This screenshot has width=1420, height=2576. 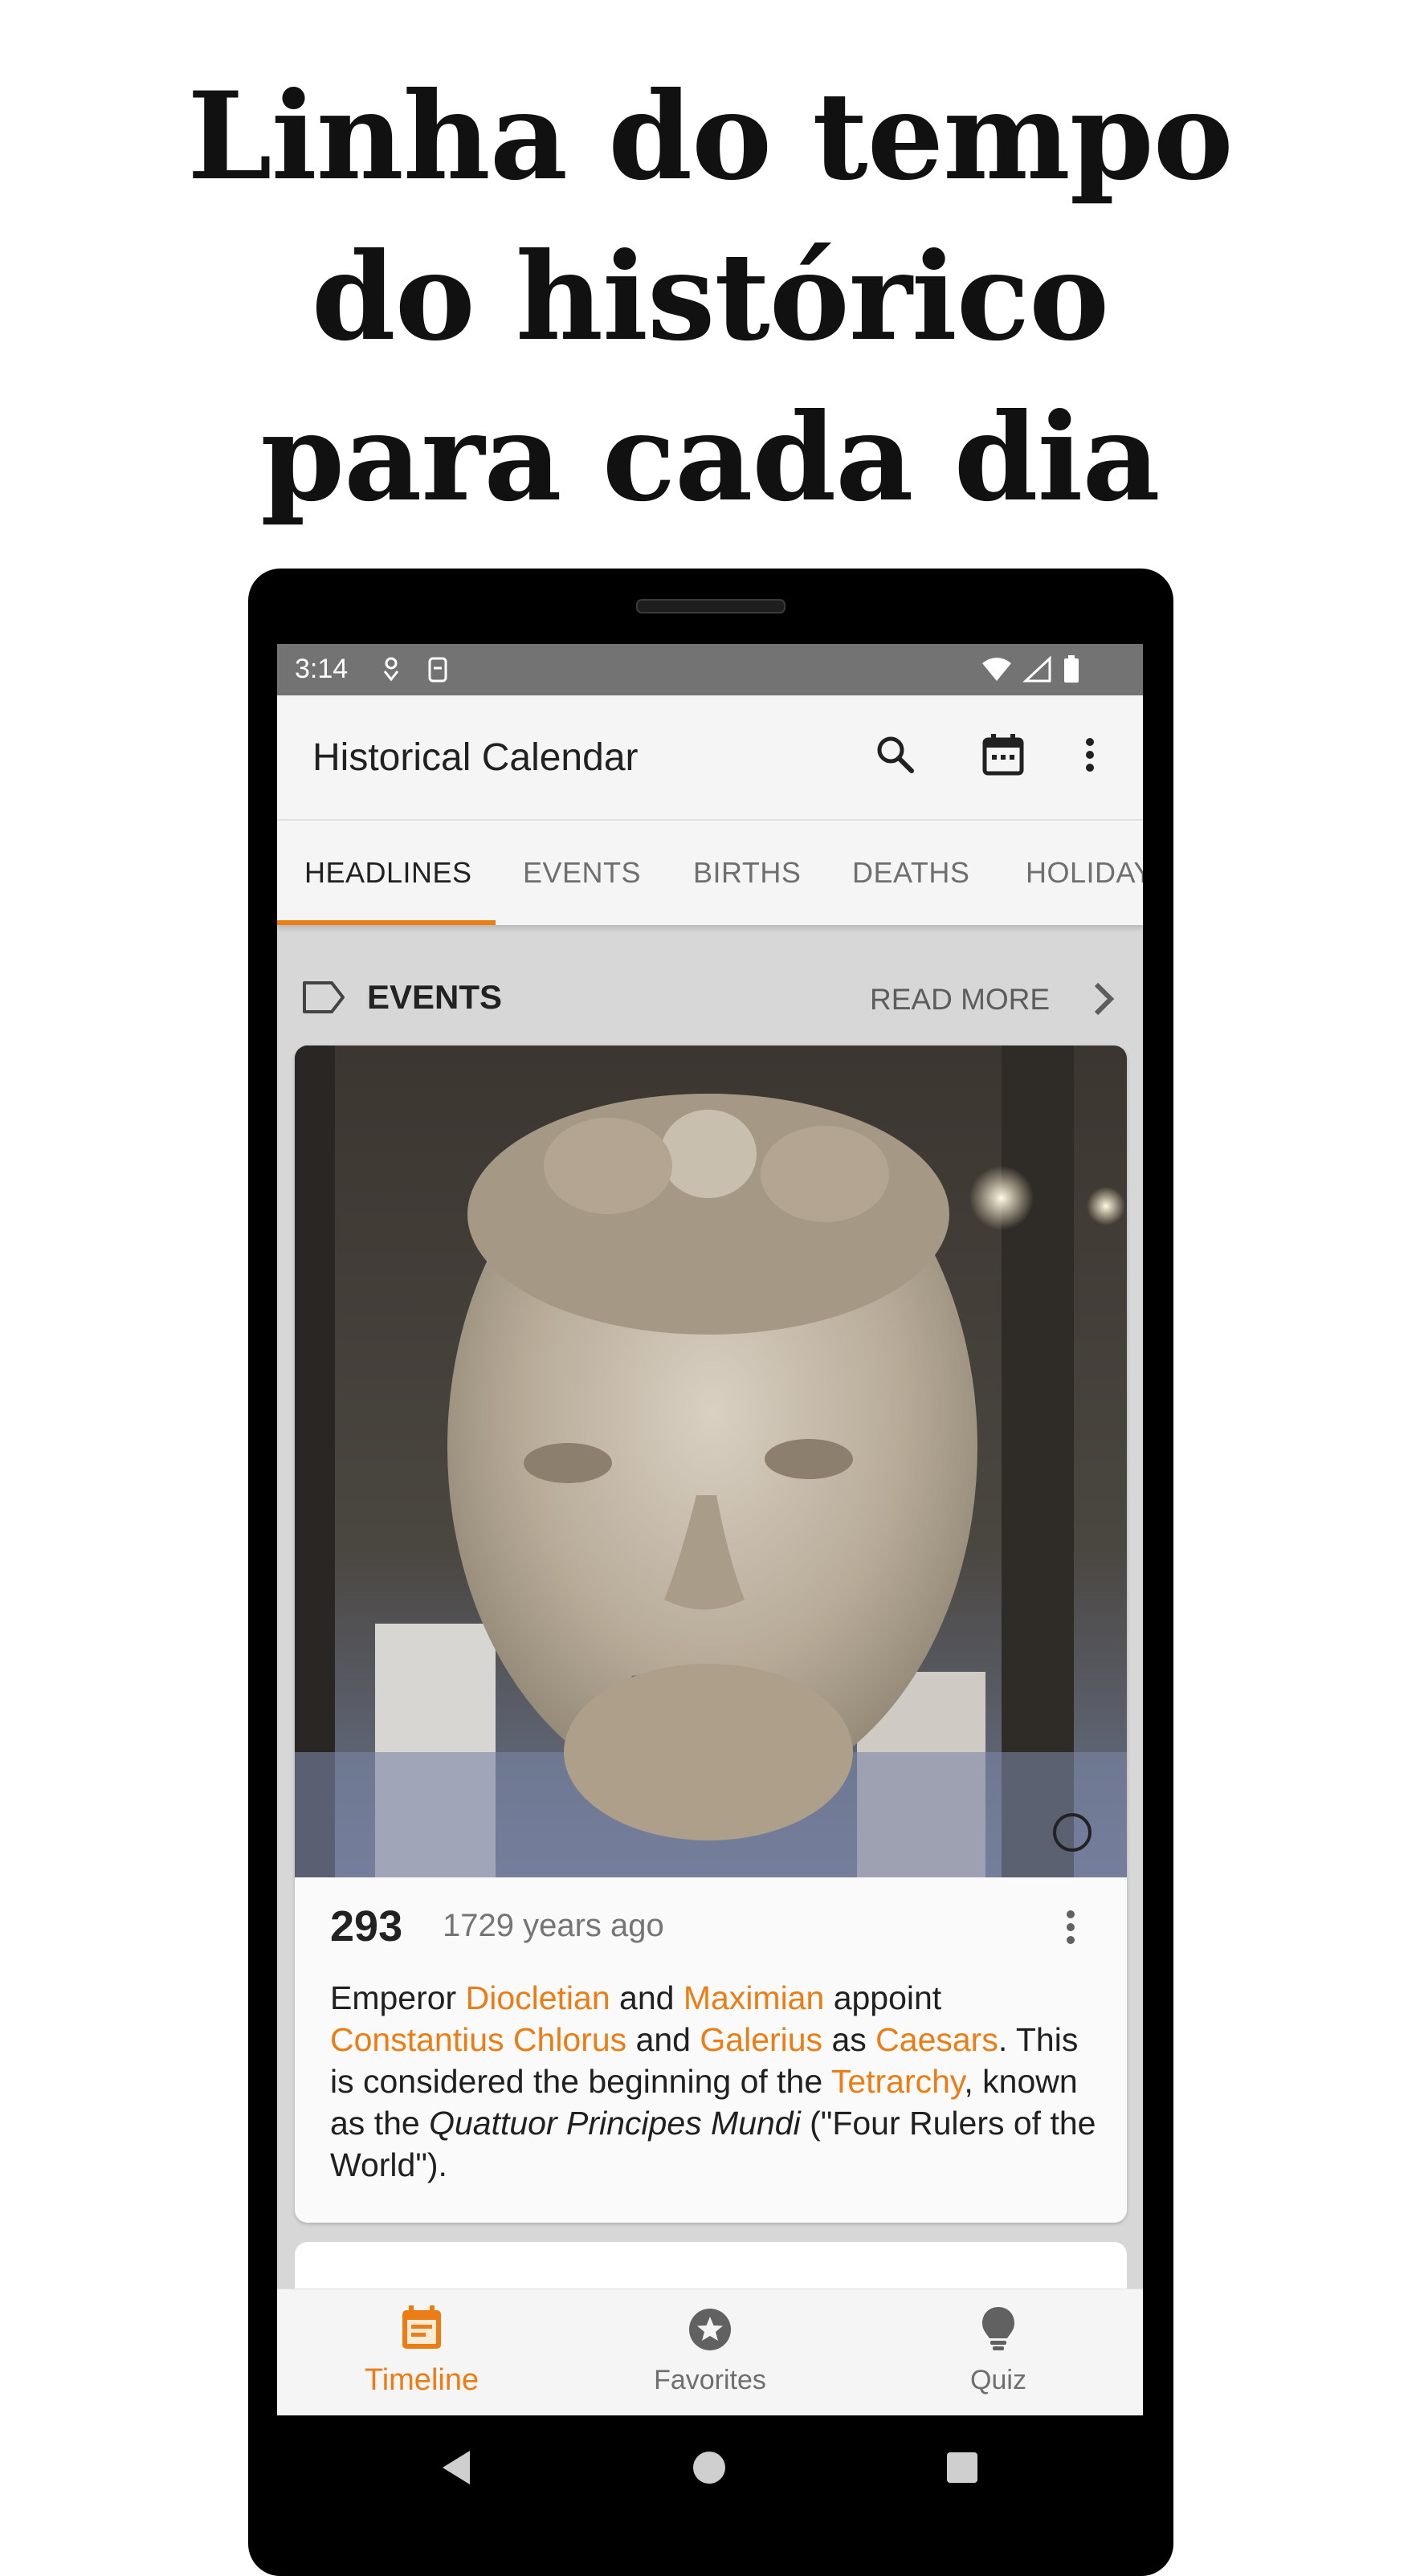 I want to click on tab-headlines: HEADLINES, so click(x=388, y=873).